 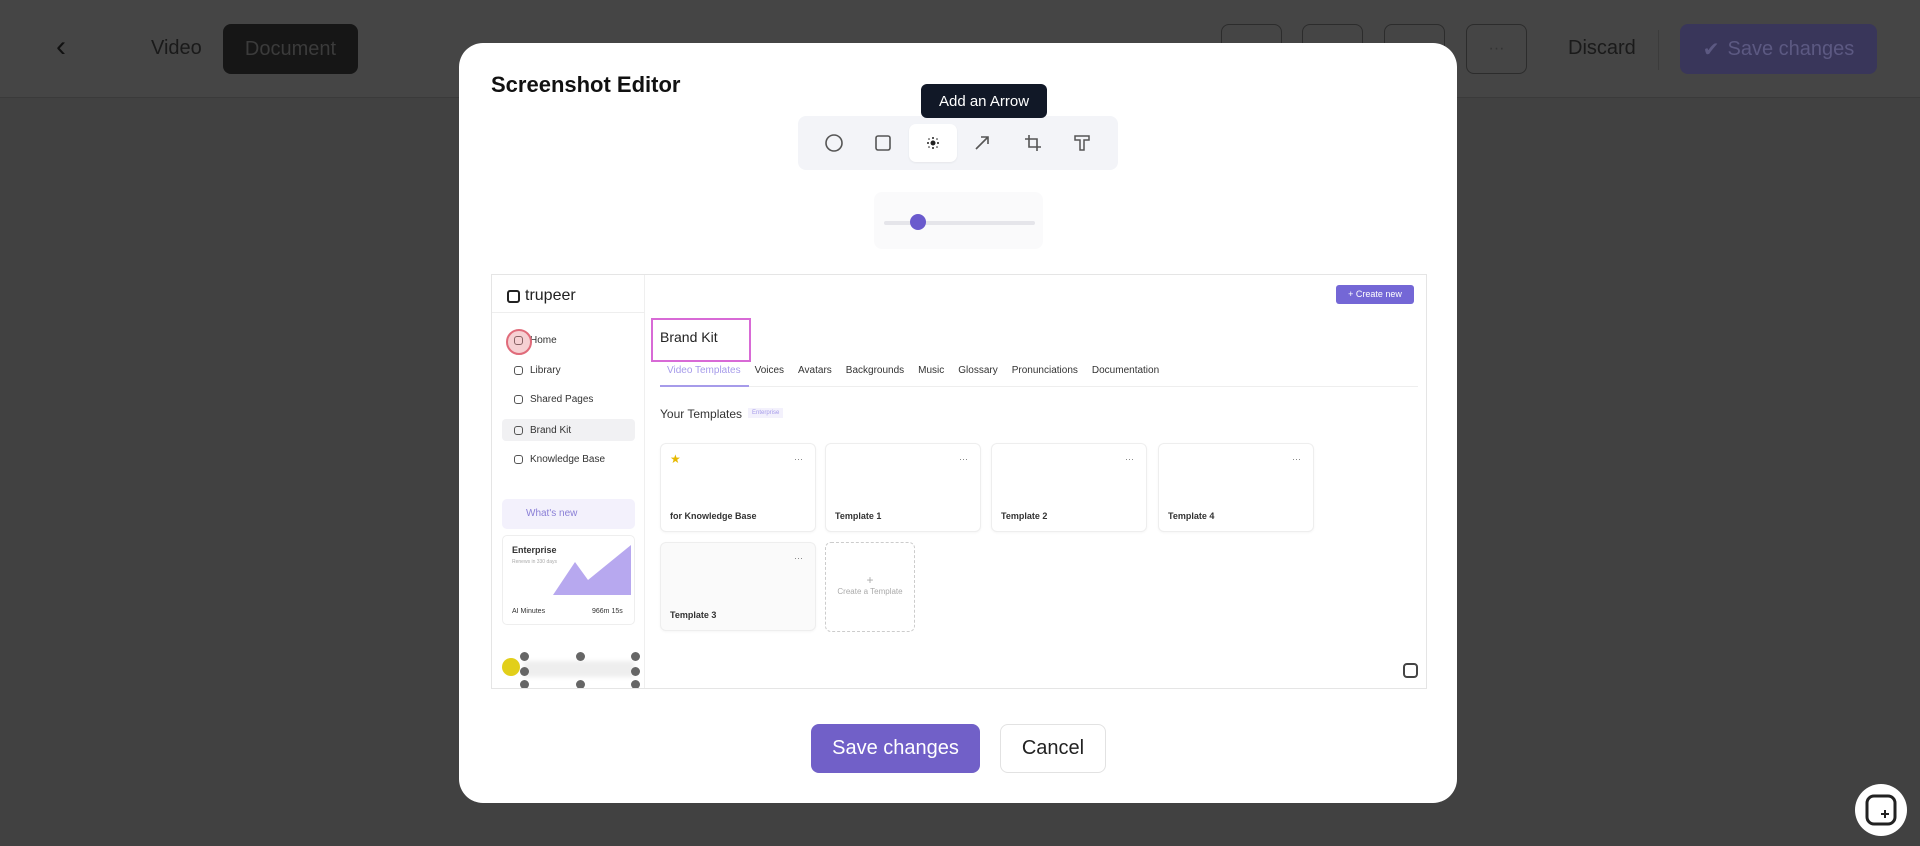 I want to click on slider-knob, so click(x=918, y=222).